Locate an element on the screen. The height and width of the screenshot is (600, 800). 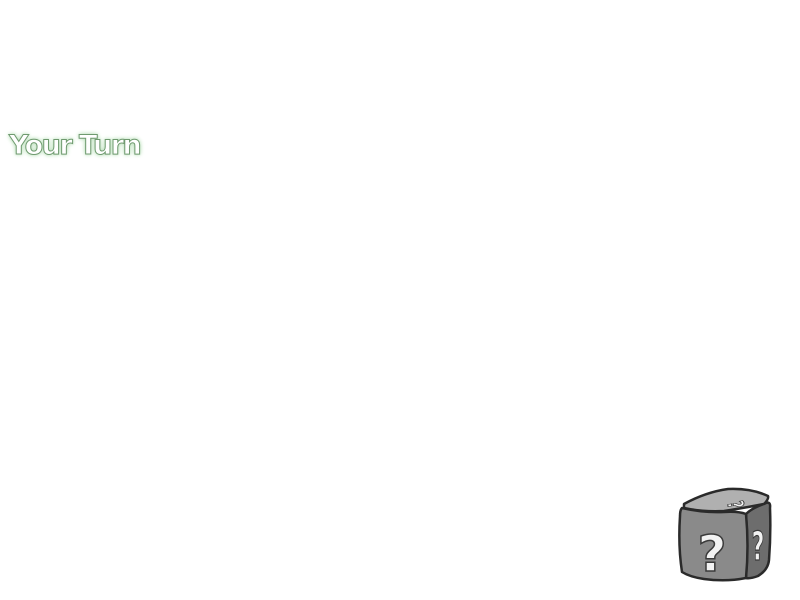
mystery-dice-icon: ? ? ? is located at coordinates (725, 535).